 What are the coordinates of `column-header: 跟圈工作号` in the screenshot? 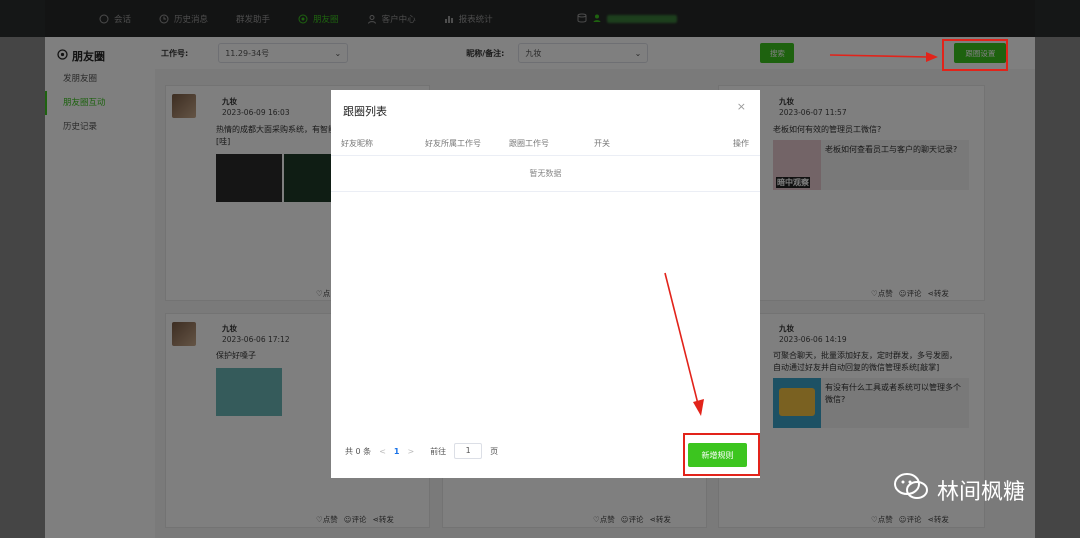 It's located at (529, 143).